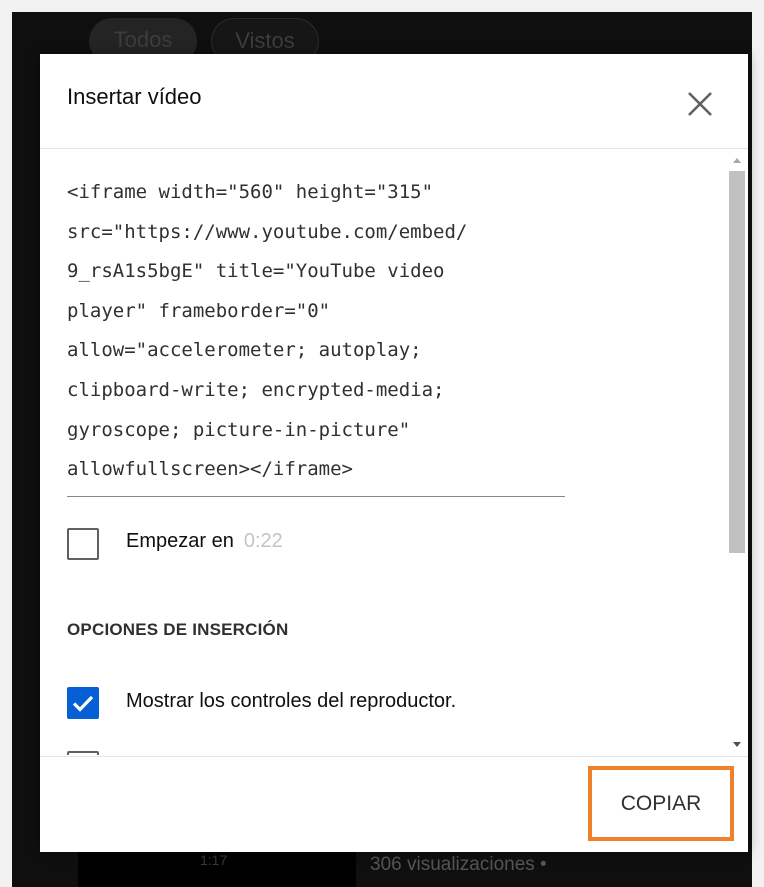 The image size is (764, 887). I want to click on embed-options-heading: OPCIONES DE INSERCIÓN, so click(178, 629).